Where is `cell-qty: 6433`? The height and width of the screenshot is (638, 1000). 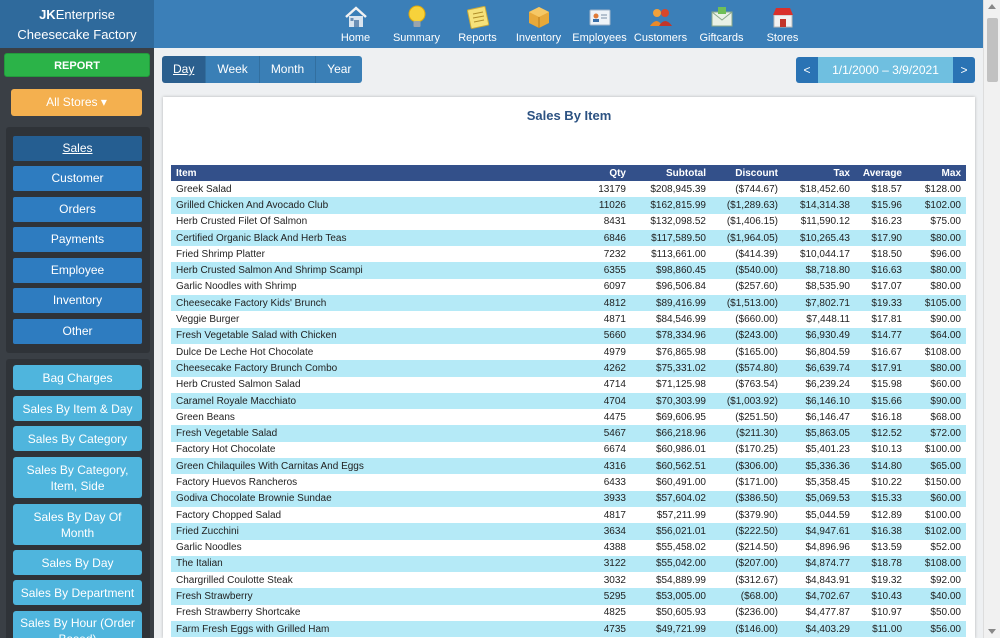 cell-qty: 6433 is located at coordinates (614, 482).